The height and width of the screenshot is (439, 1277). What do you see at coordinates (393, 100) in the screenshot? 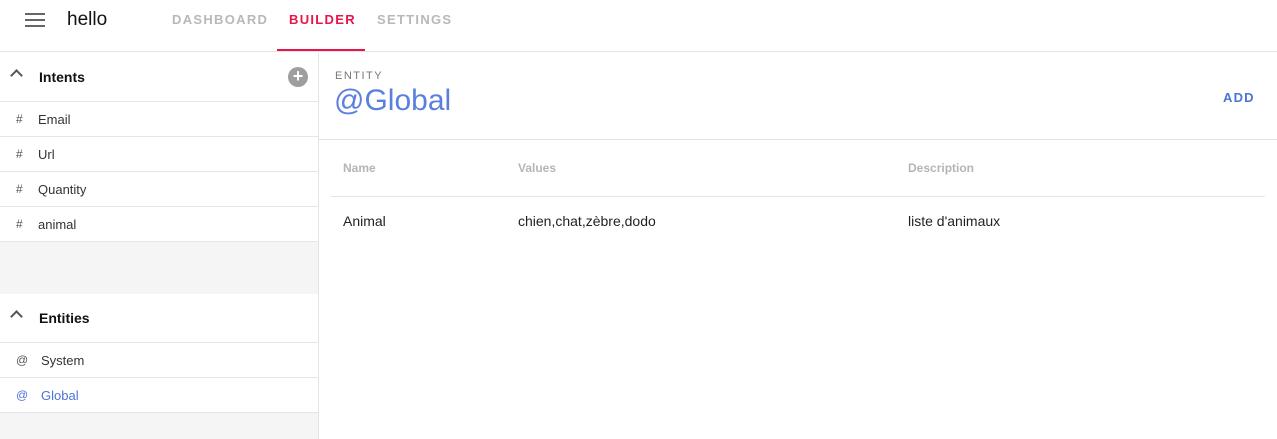
I see `page-title: @Global` at bounding box center [393, 100].